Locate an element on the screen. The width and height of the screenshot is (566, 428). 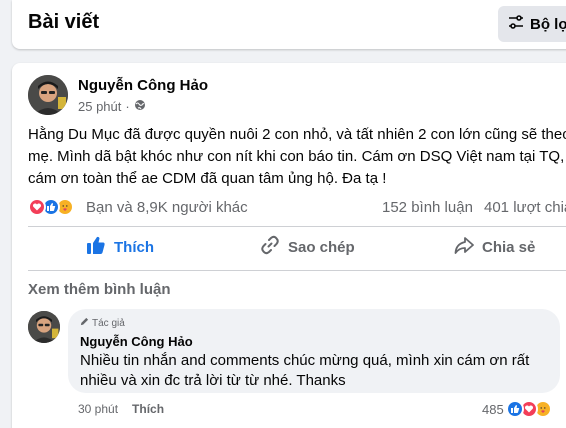
globe-icon is located at coordinates (140, 106).